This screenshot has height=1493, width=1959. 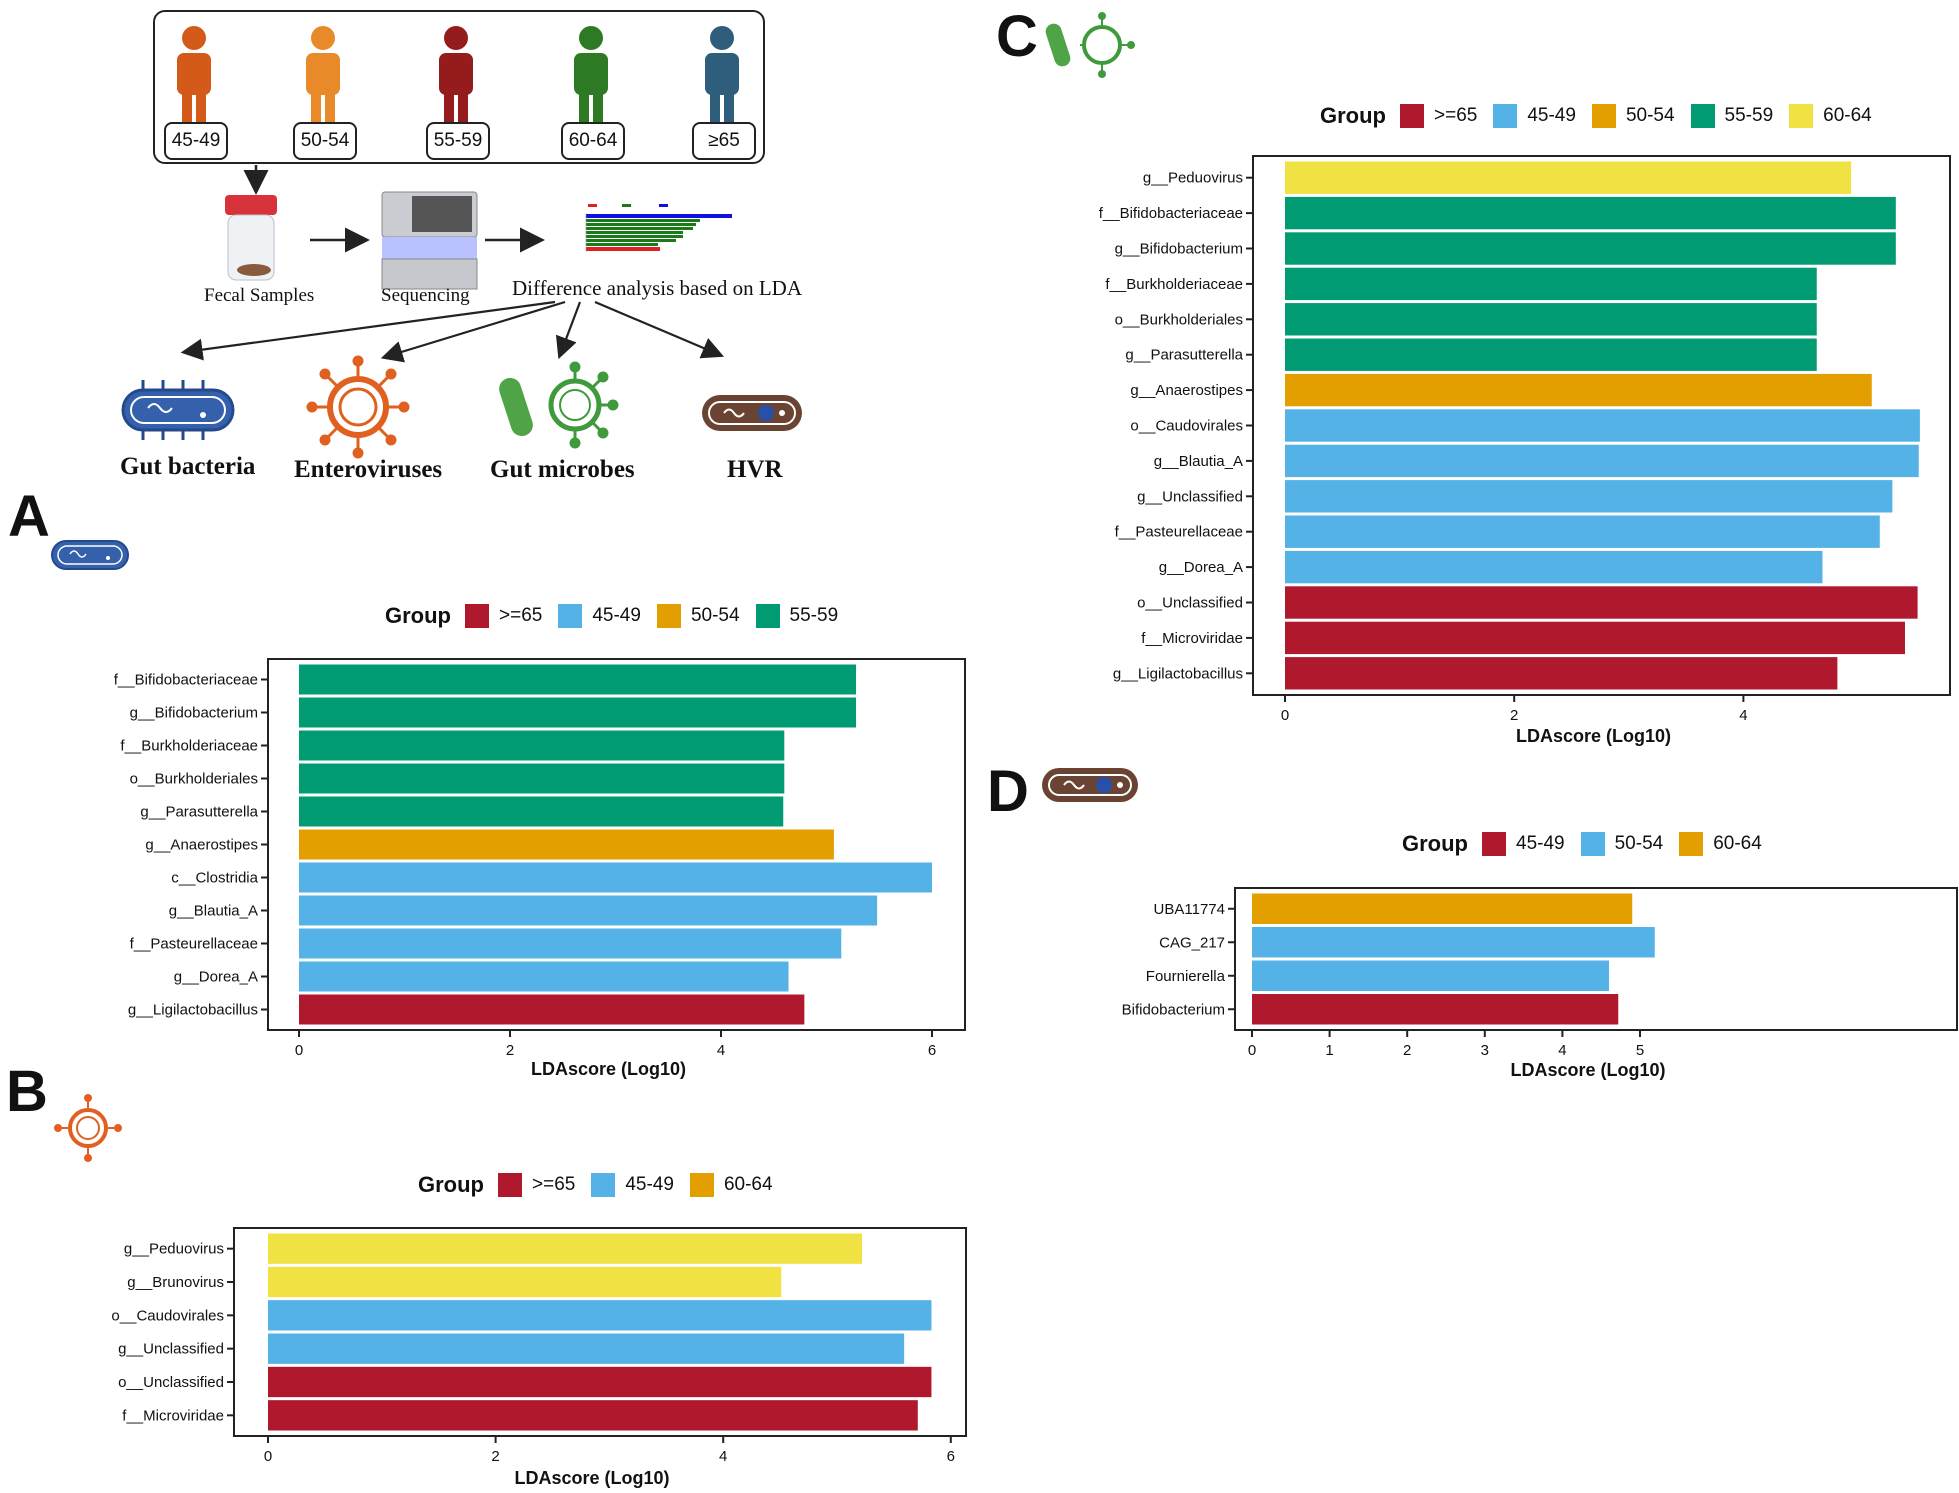 I want to click on x-tick-label: 6, so click(x=951, y=1456).